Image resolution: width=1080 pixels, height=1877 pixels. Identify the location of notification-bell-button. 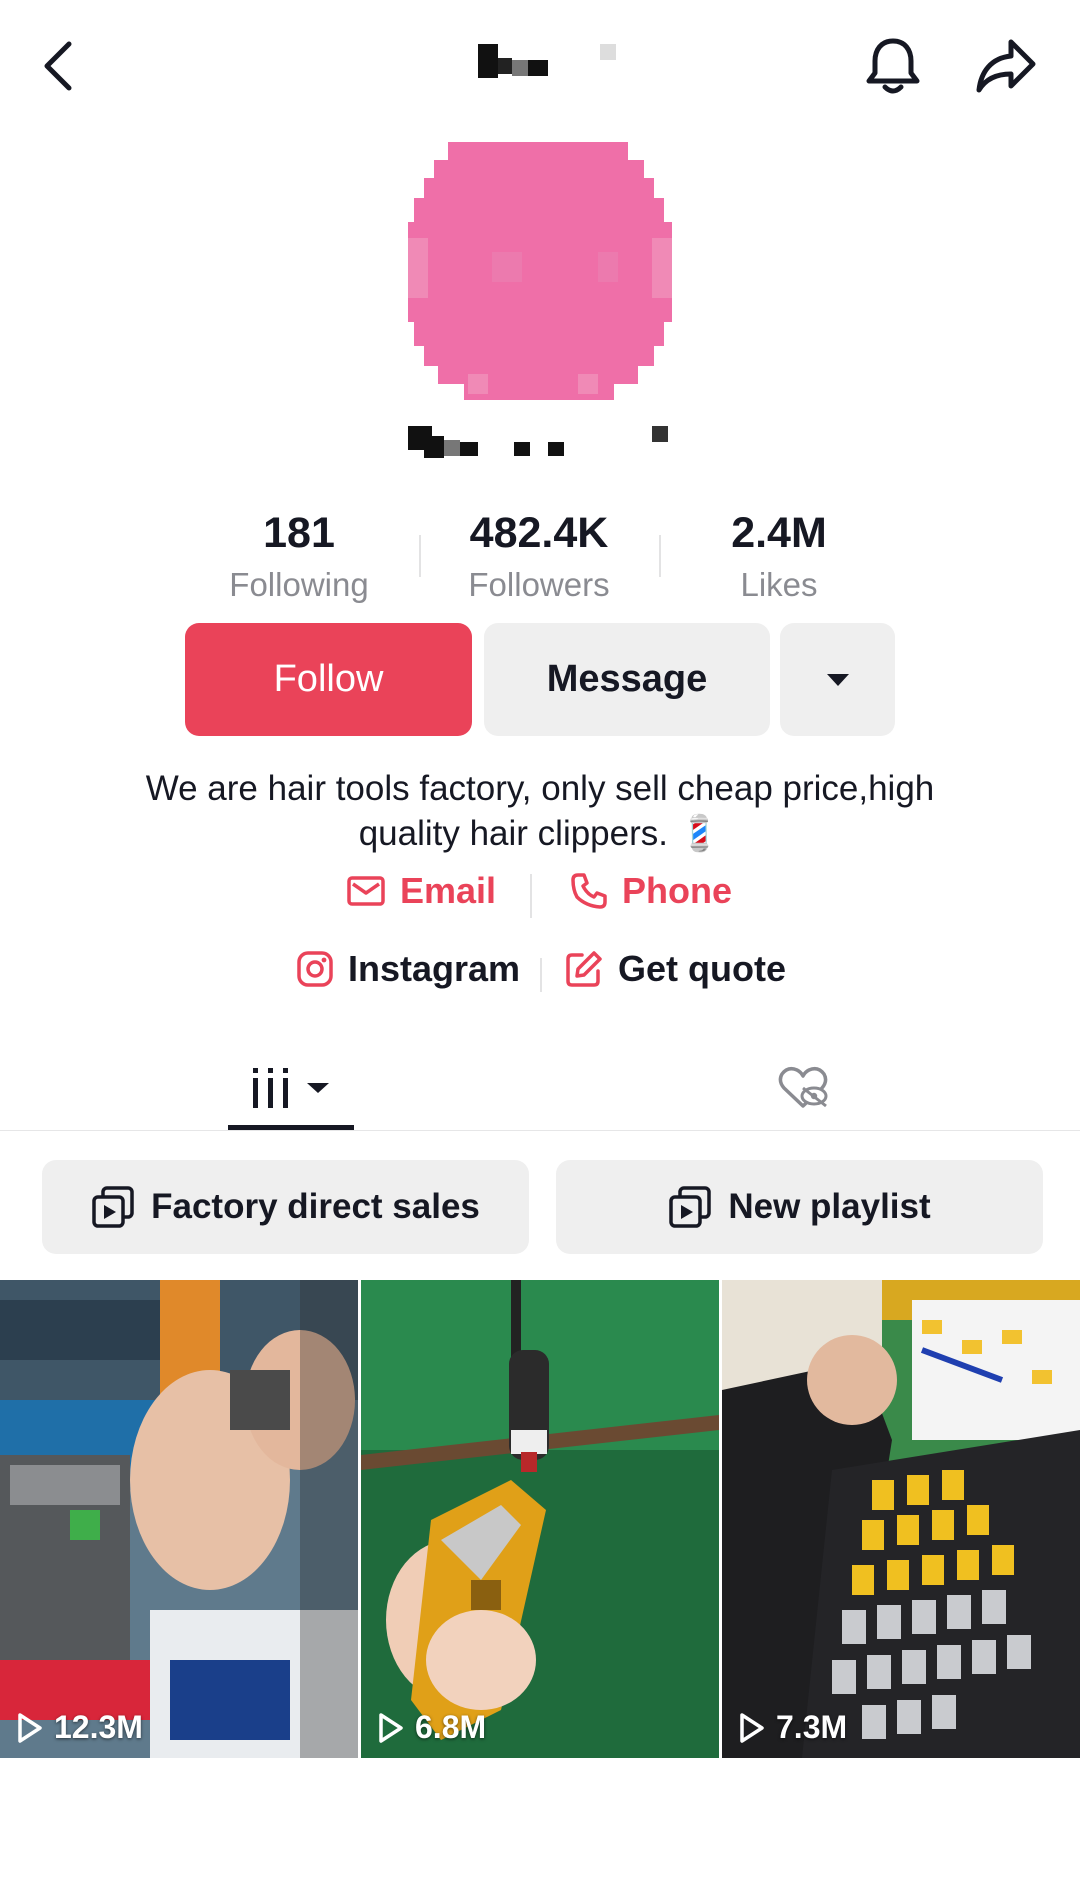
(893, 66).